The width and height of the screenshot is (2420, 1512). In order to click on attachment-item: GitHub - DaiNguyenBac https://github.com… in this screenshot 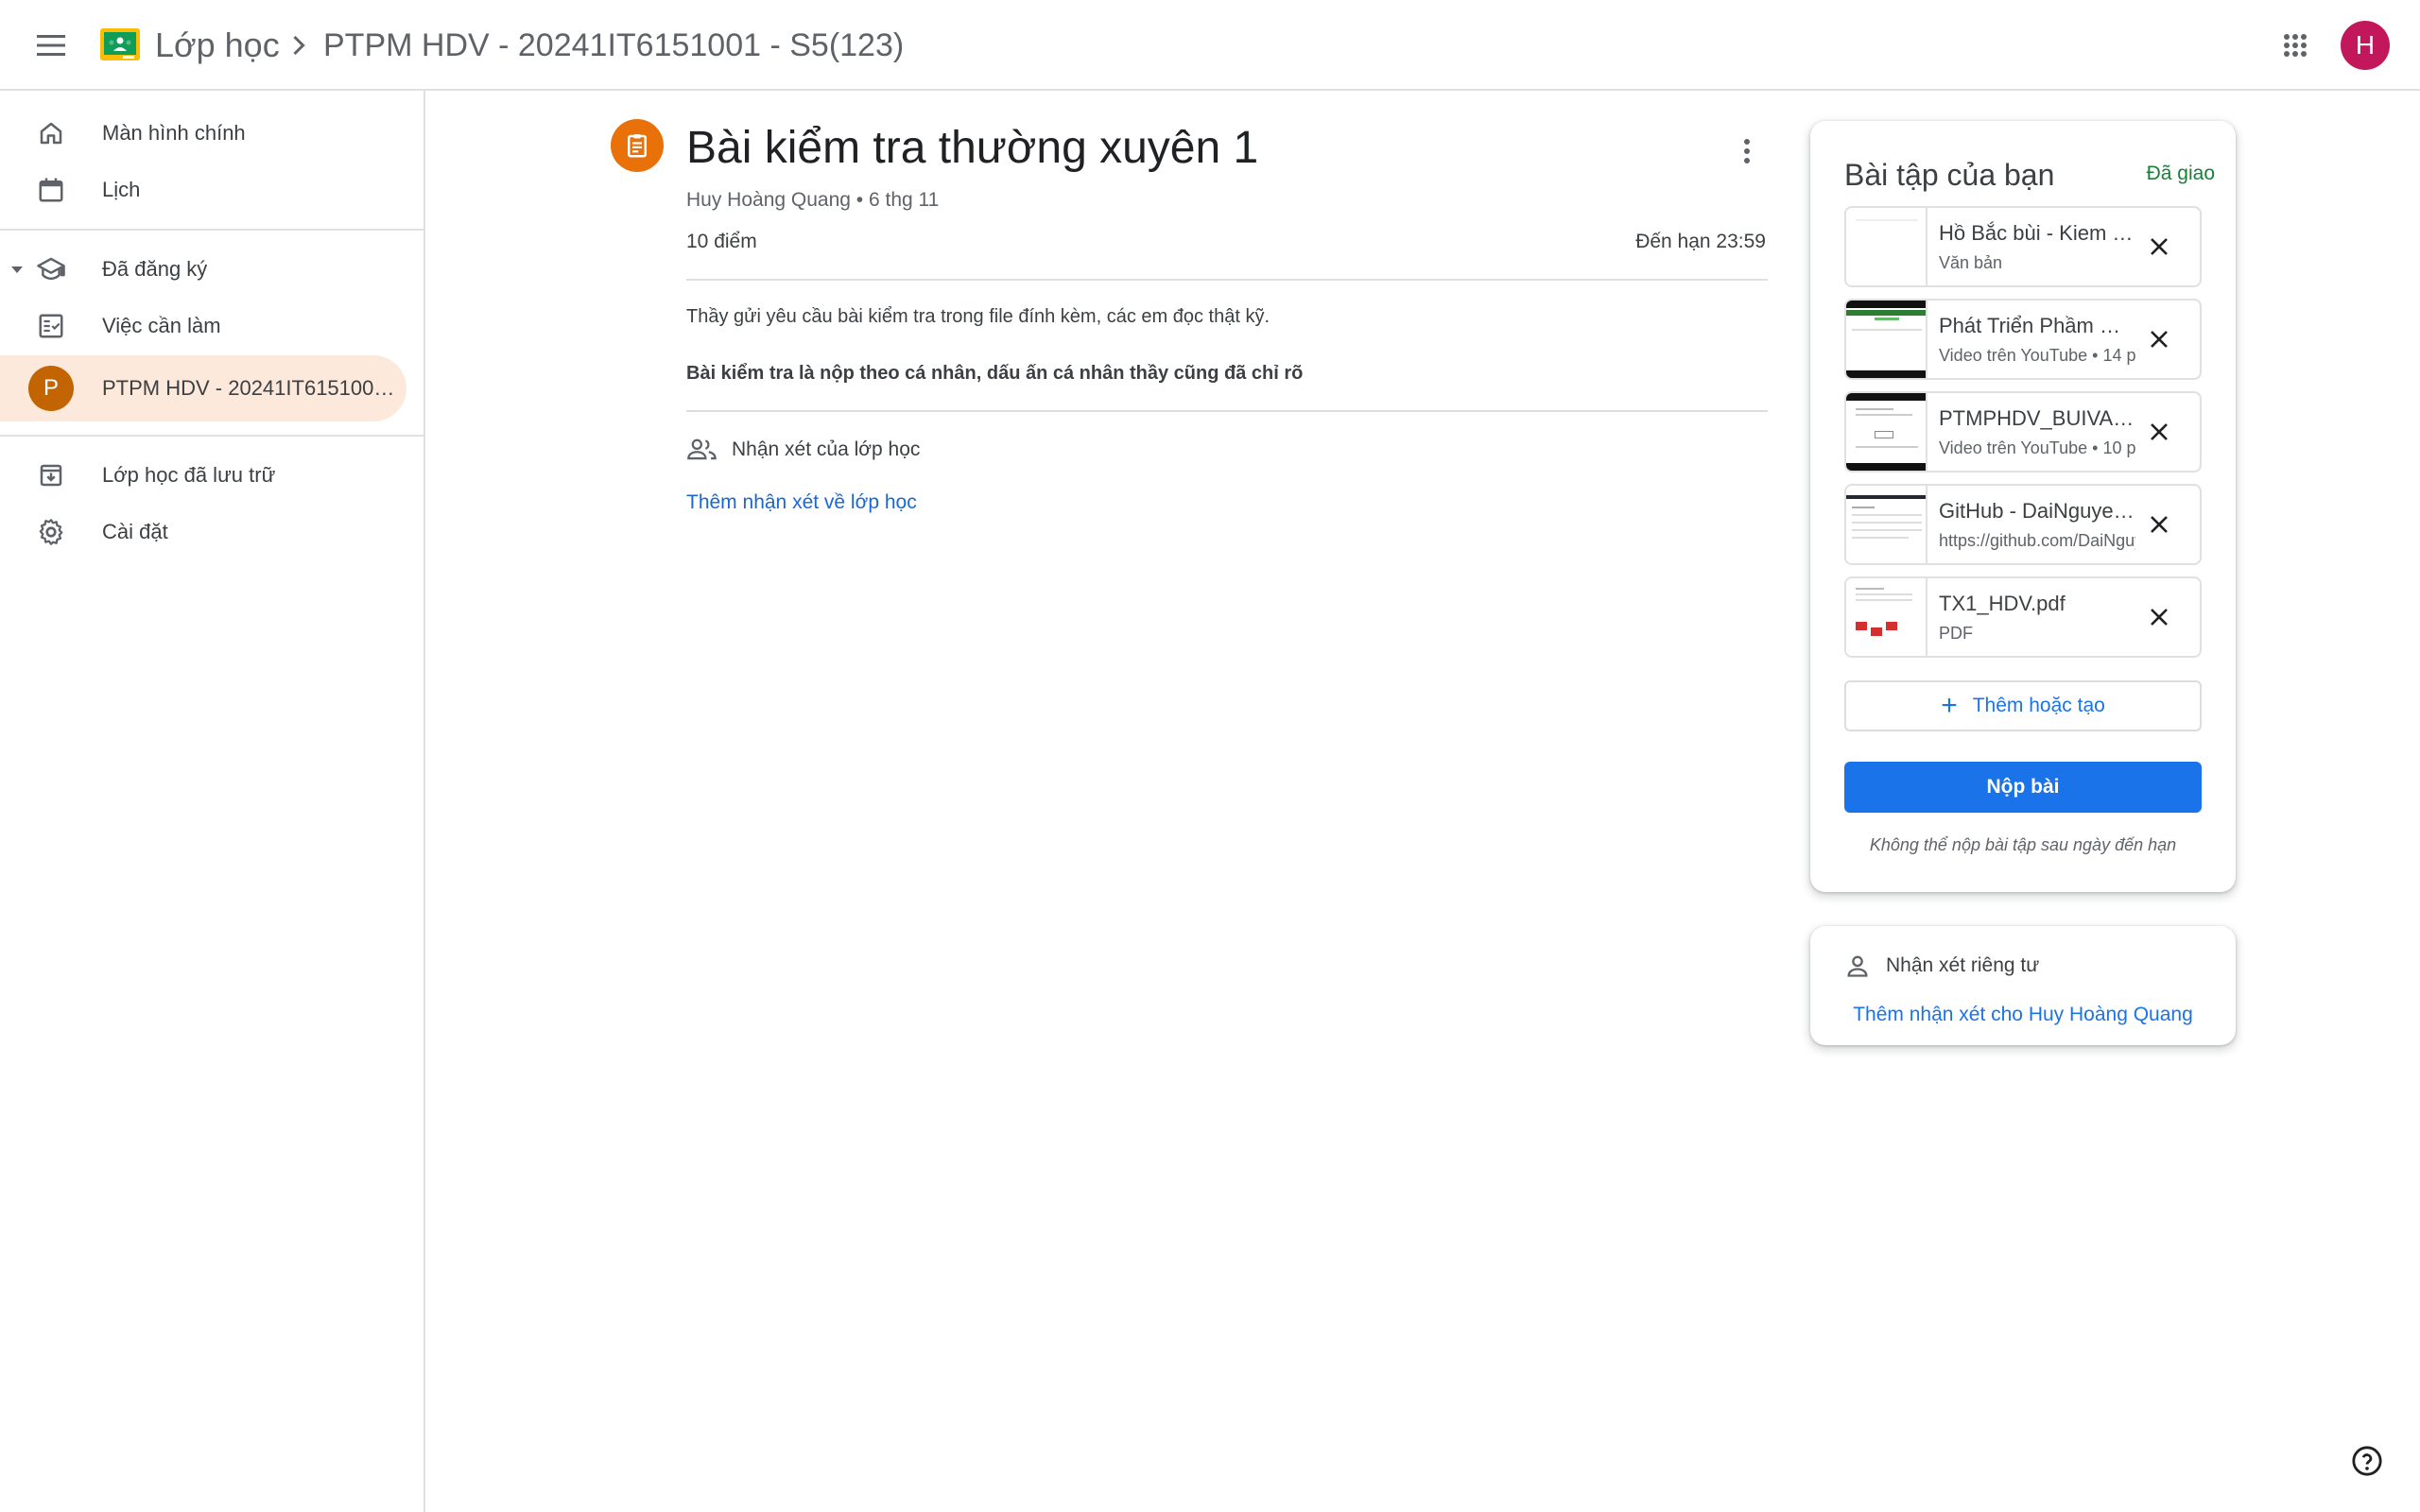, I will do `click(2023, 524)`.